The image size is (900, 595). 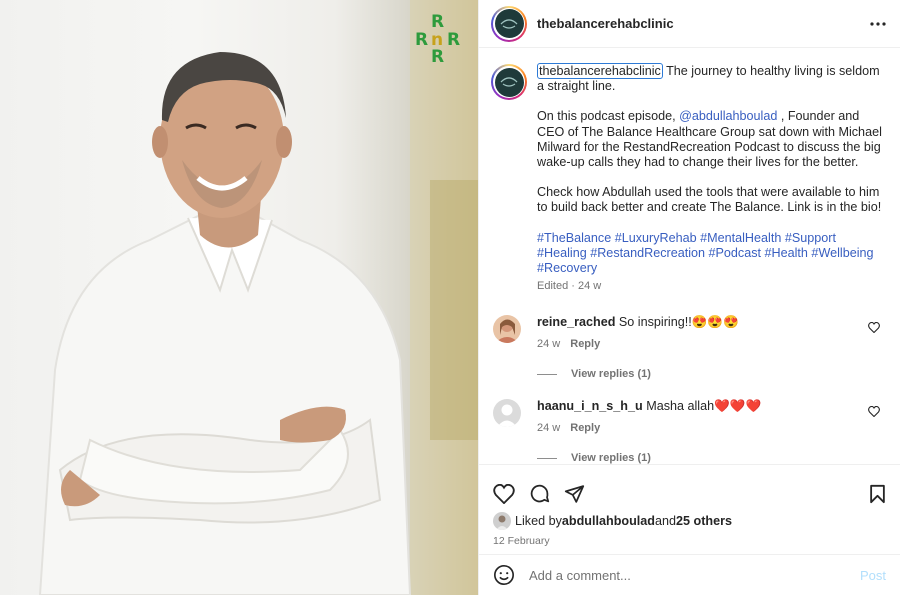 What do you see at coordinates (569, 286) in the screenshot?
I see `caption-meta: Edited · 24 w` at bounding box center [569, 286].